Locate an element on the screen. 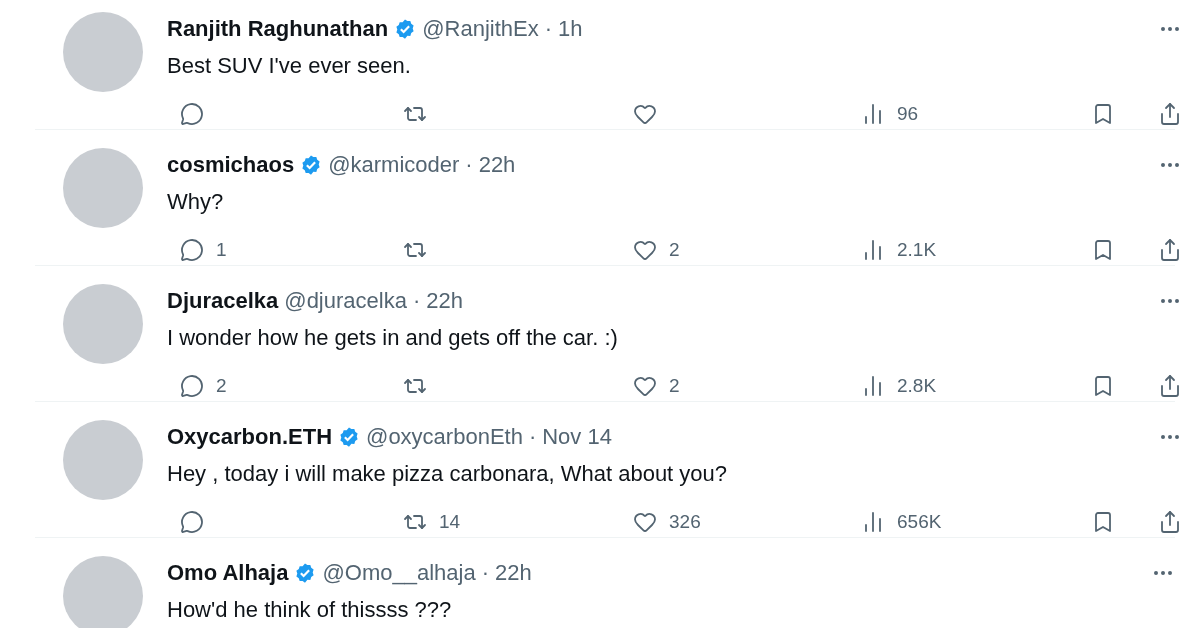  display-name: Omo Alhaja is located at coordinates (228, 572).